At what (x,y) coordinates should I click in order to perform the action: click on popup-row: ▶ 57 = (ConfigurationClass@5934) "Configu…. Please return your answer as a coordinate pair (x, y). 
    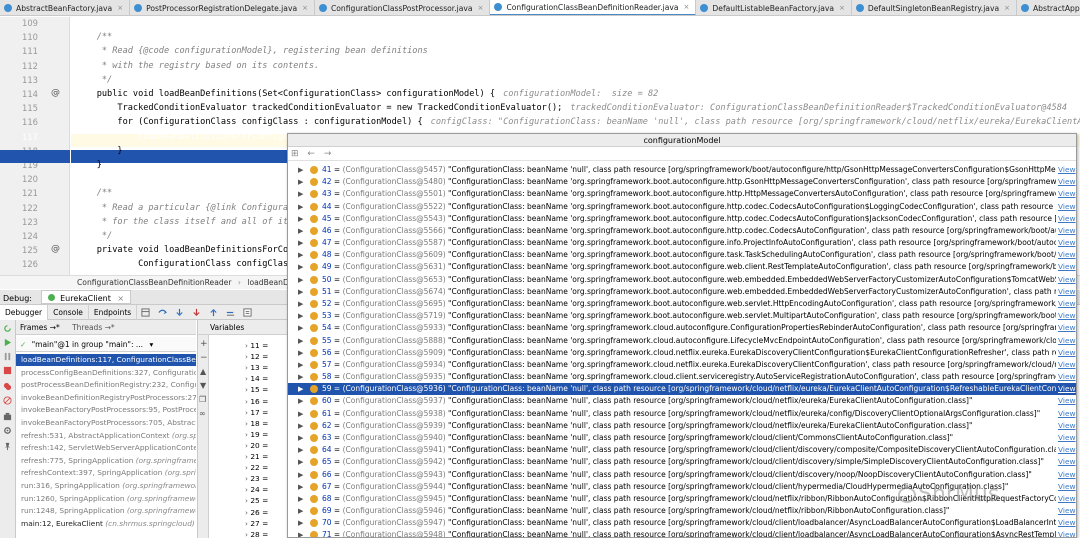
    Looking at the image, I should click on (682, 365).